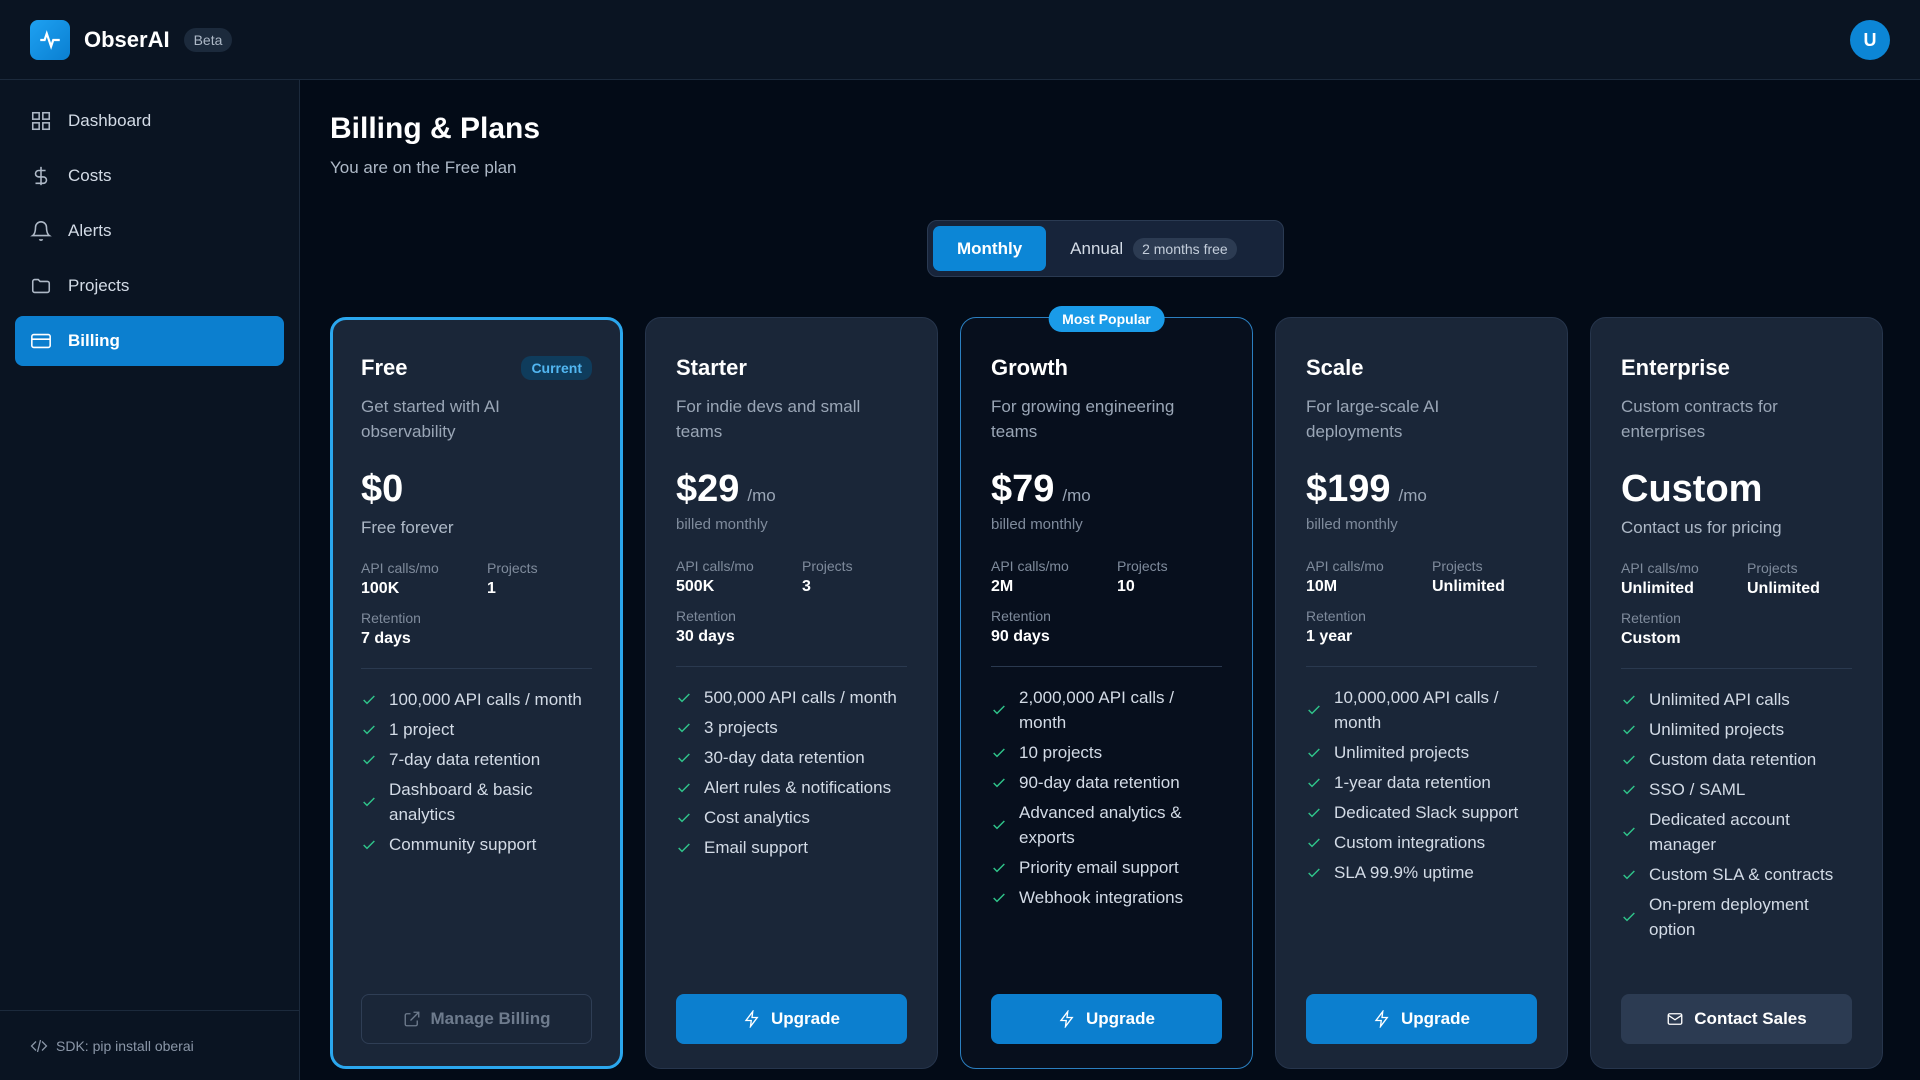 The height and width of the screenshot is (1080, 1920). I want to click on sidebar-item-alerts: Alerts, so click(149, 231).